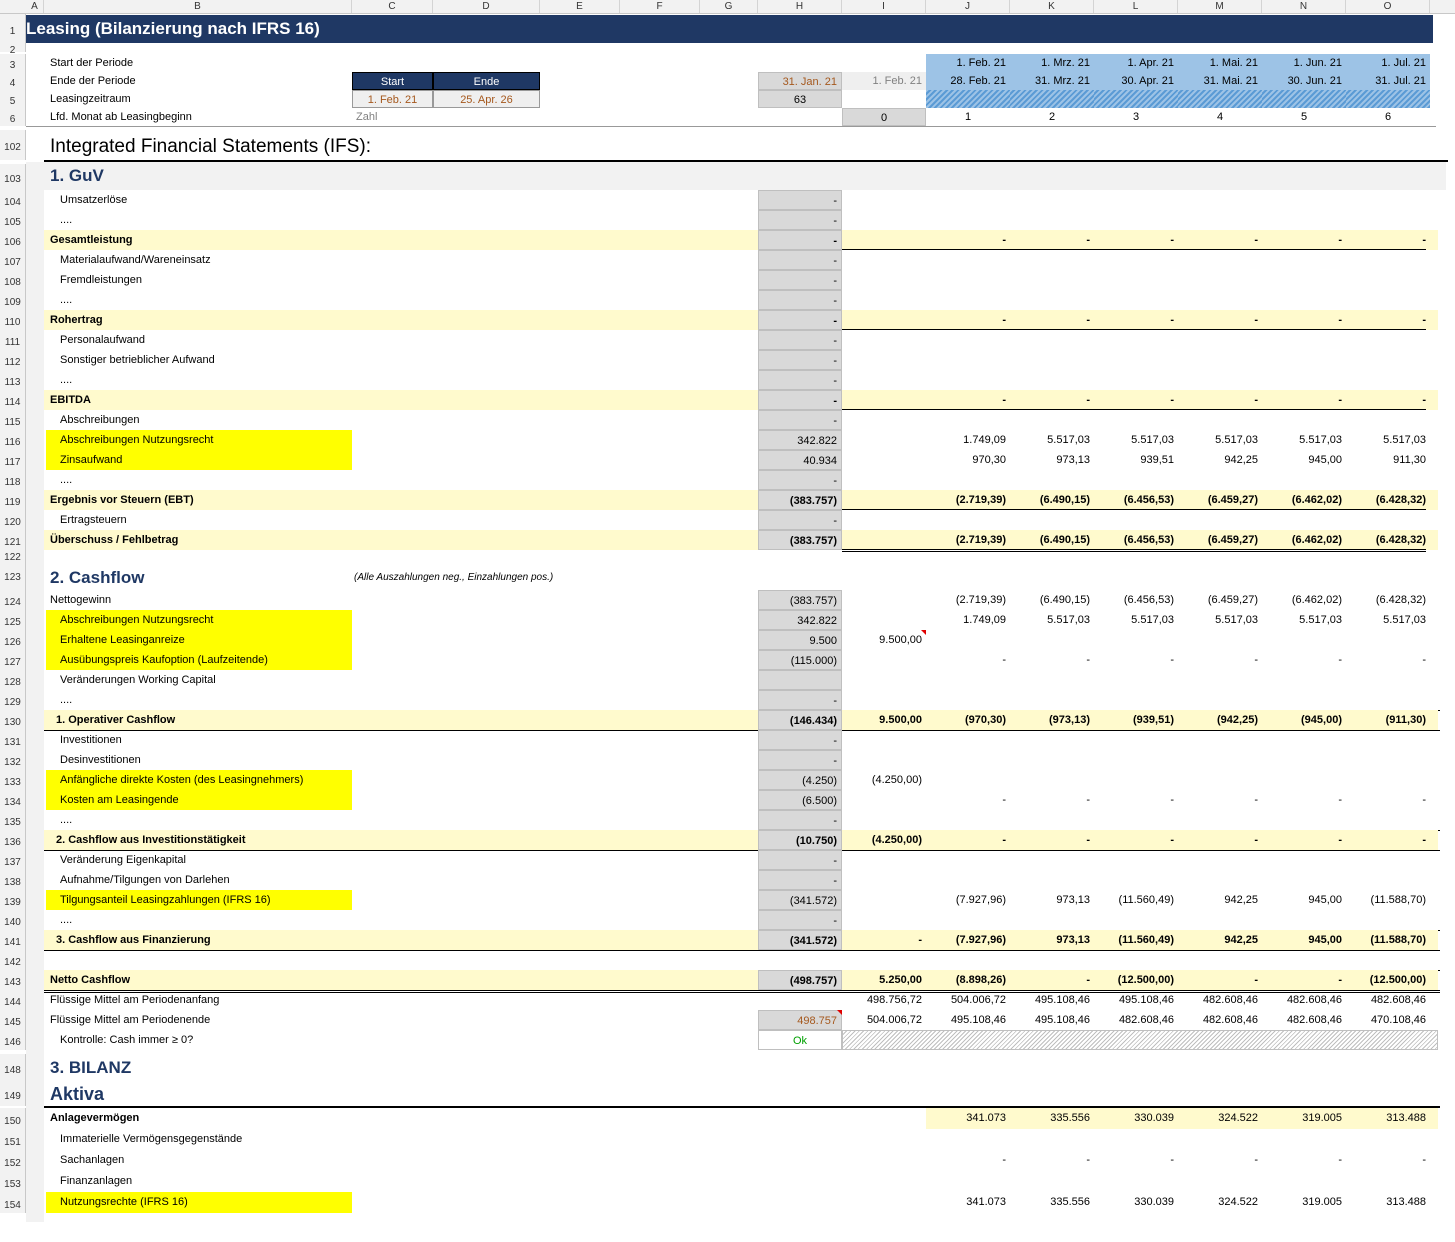 This screenshot has width=1455, height=1242. What do you see at coordinates (13, 400) in the screenshot?
I see `row-header-114: 114` at bounding box center [13, 400].